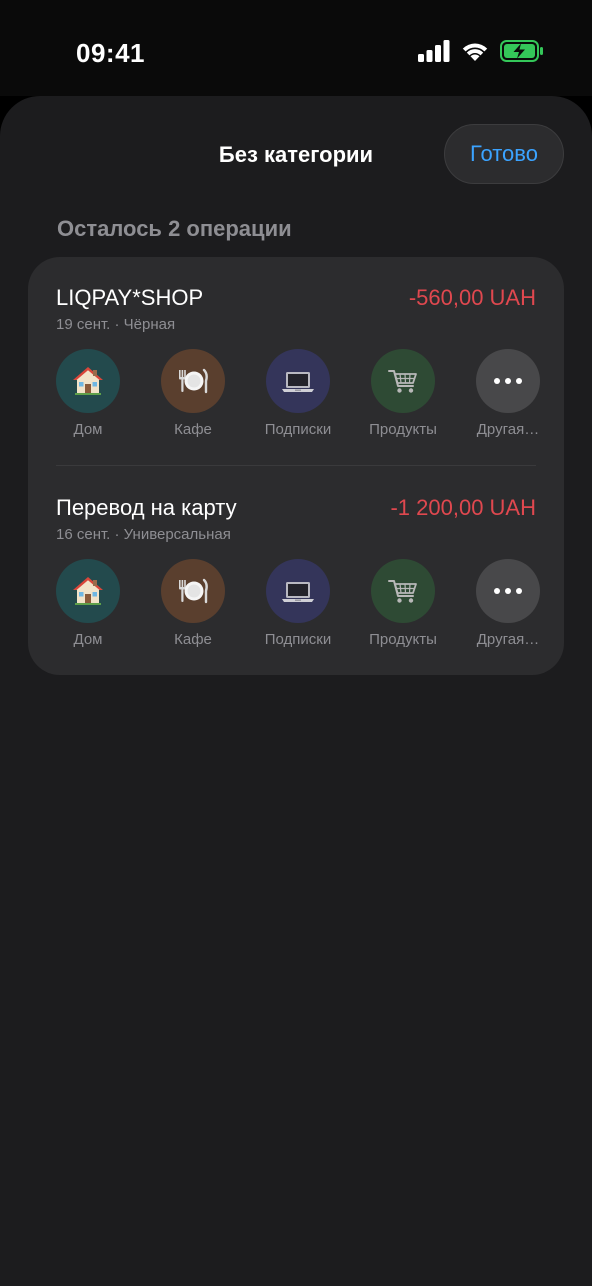 This screenshot has width=592, height=1286. Describe the element at coordinates (296, 48) in the screenshot. I see `status-bar: 09:41` at that location.